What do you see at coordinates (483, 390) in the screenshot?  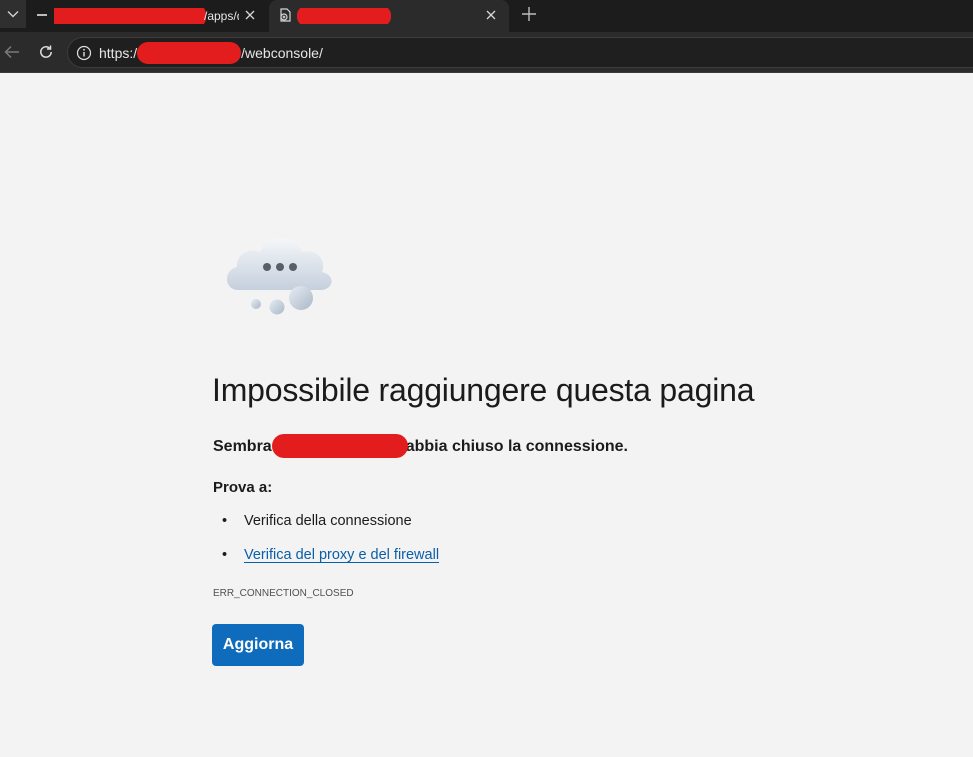 I see `page-title: Impossibile raggiungere questa pagina` at bounding box center [483, 390].